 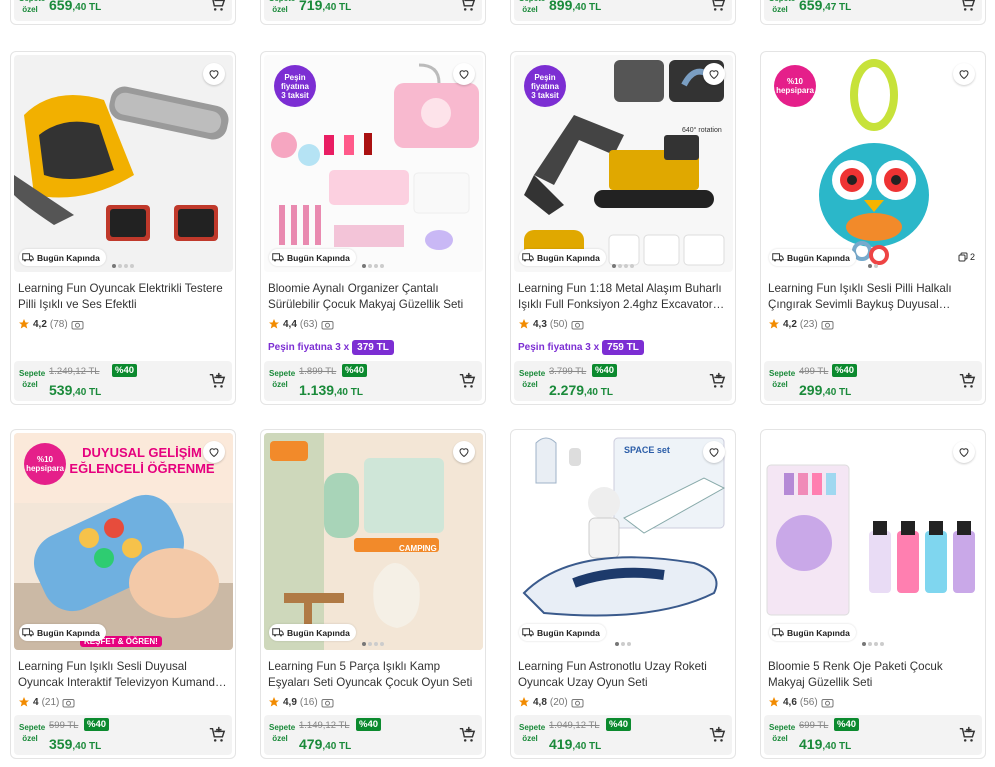 What do you see at coordinates (873, 381) in the screenshot?
I see `price-box: Sepete özel 499 TL %40 299,40 TL` at bounding box center [873, 381].